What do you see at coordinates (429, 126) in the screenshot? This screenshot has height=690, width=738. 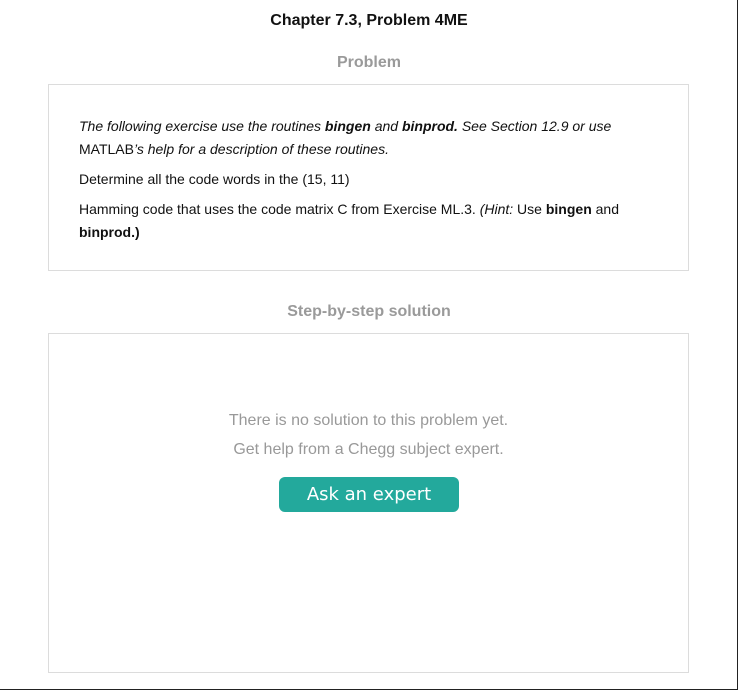 I see `routine-name-binprod: binprod.` at bounding box center [429, 126].